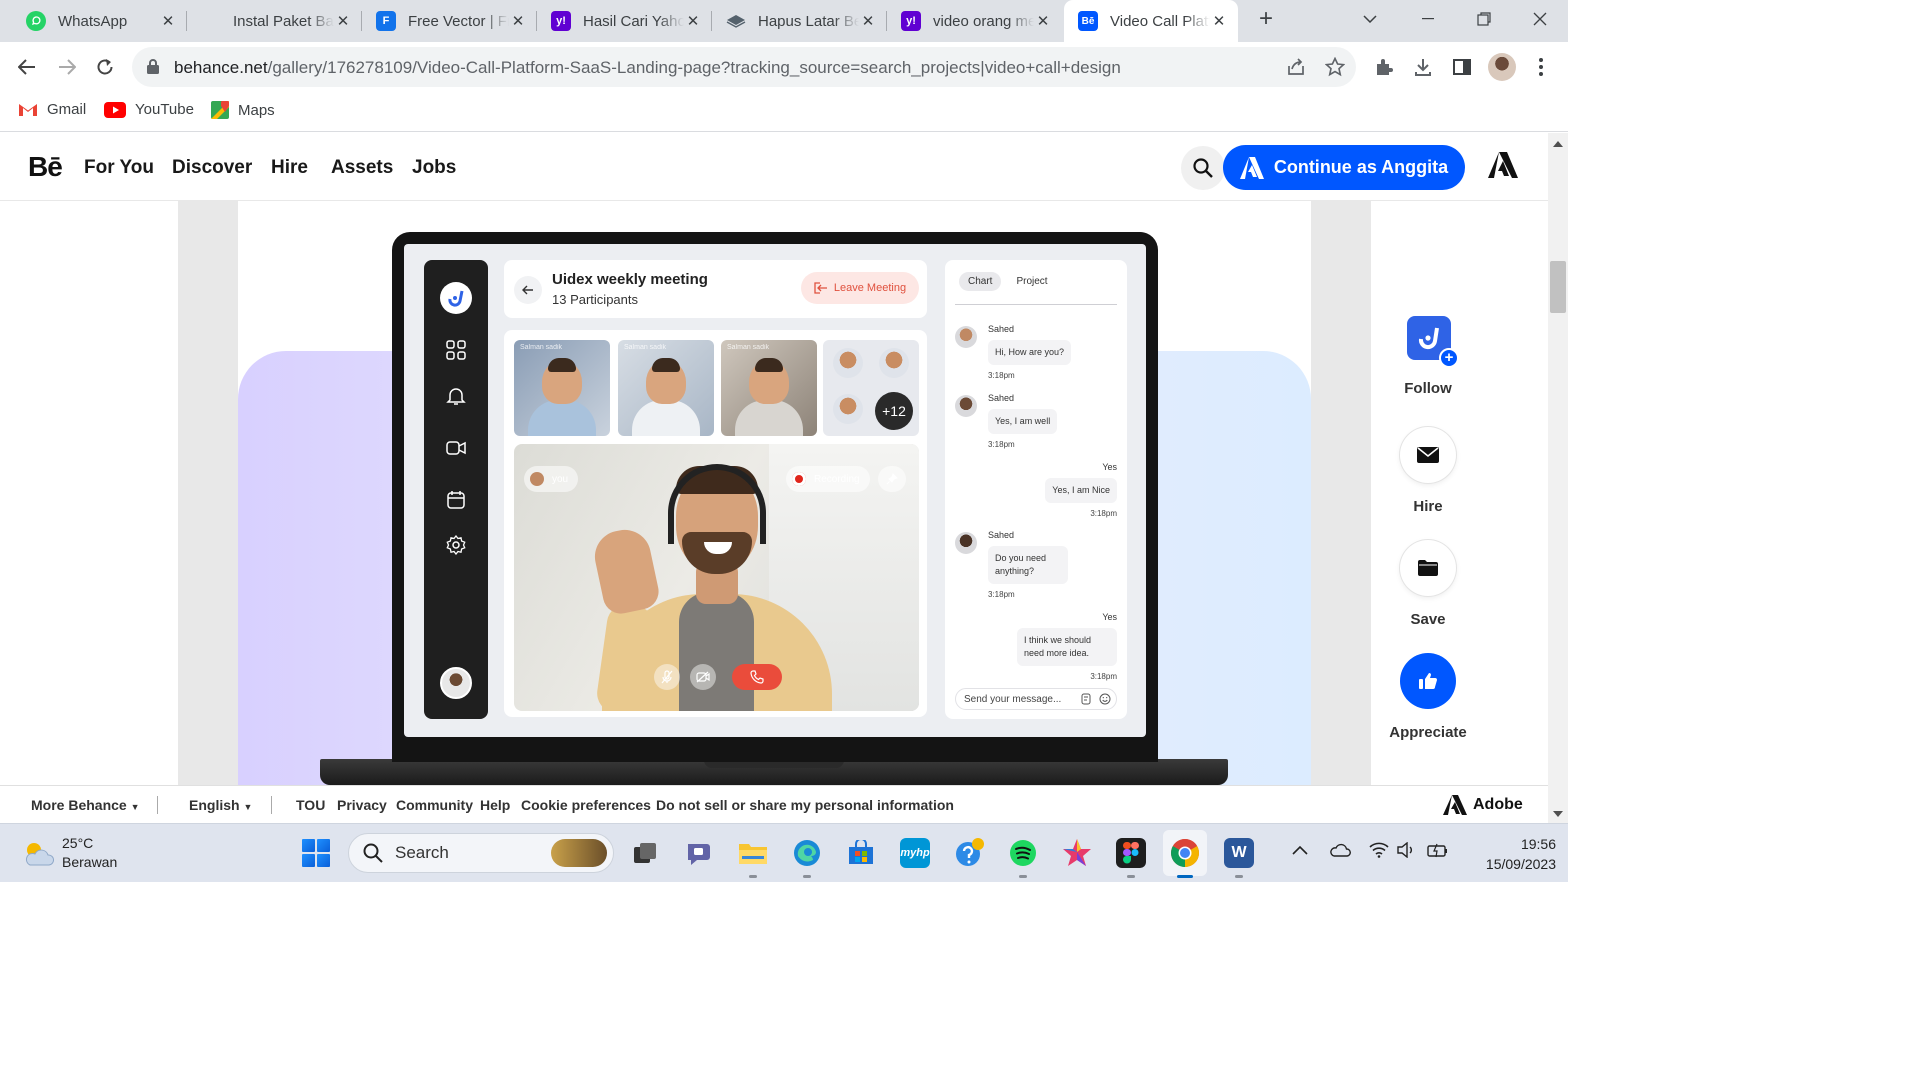 The height and width of the screenshot is (1080, 1920). Describe the element at coordinates (45, 167) in the screenshot. I see `behance-logo: Bē` at that location.